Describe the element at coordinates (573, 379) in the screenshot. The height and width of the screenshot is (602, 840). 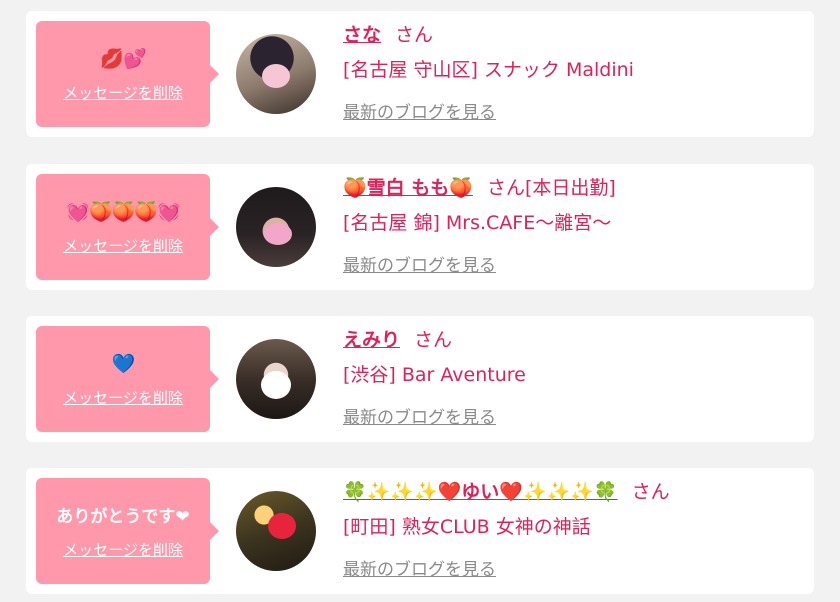
I see `card-info: えみり さん [渋谷] Bar Aventure 最新のブログを見る` at that location.